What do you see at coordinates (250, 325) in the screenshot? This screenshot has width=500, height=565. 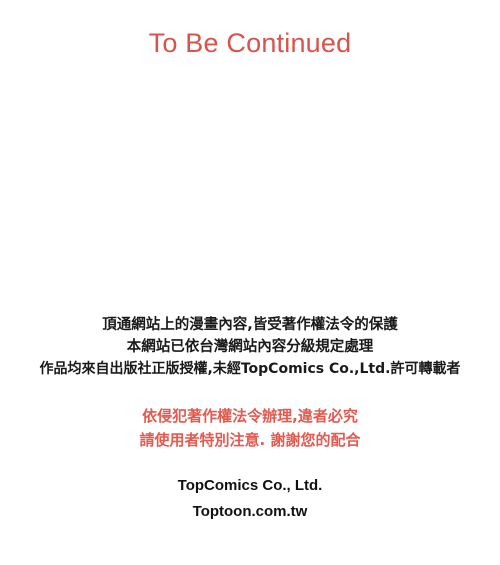 I see `copyright-notice-line-1: 頂通網站上的漫畫內容,皆受著作權法令的保護` at bounding box center [250, 325].